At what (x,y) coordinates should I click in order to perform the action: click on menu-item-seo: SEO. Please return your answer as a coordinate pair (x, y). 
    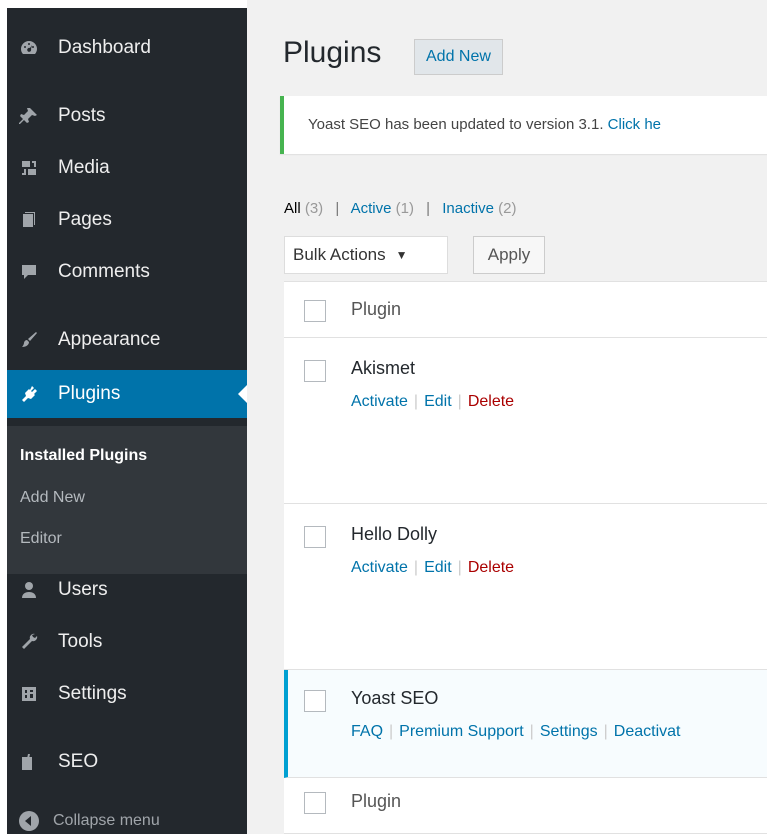
    Looking at the image, I should click on (127, 762).